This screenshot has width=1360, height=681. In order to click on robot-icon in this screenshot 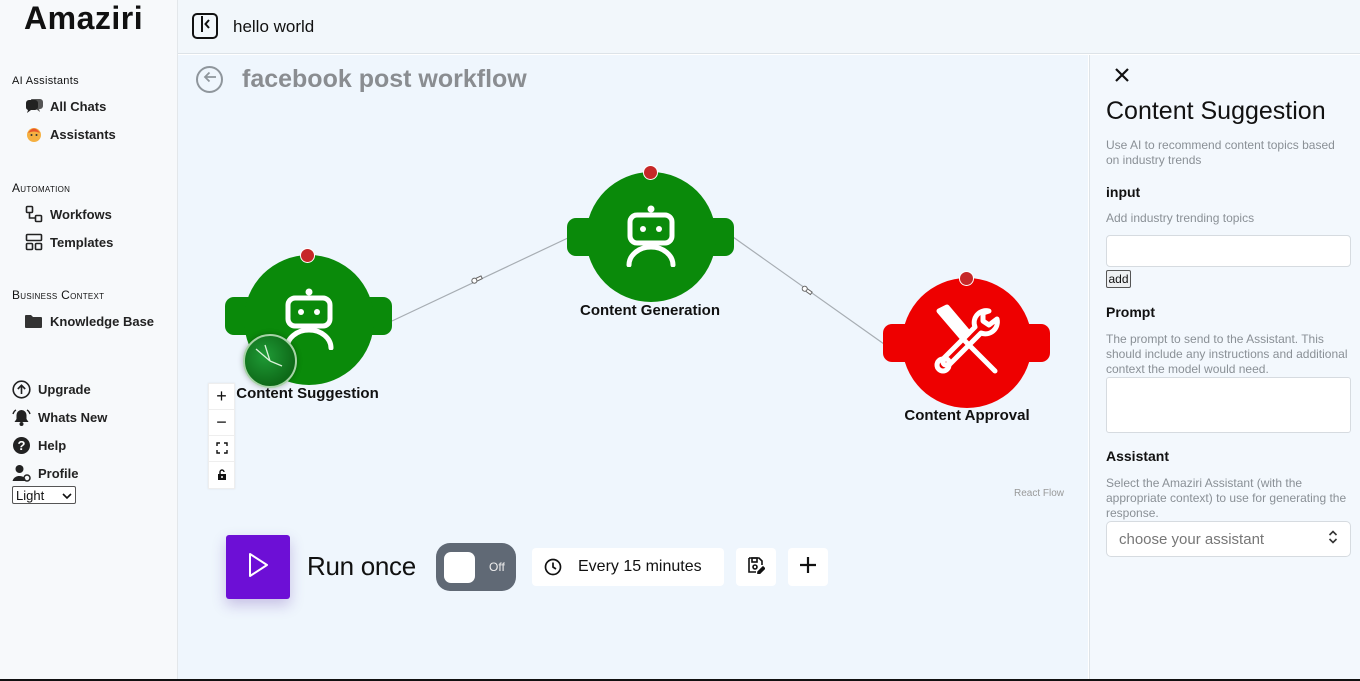, I will do `click(651, 237)`.